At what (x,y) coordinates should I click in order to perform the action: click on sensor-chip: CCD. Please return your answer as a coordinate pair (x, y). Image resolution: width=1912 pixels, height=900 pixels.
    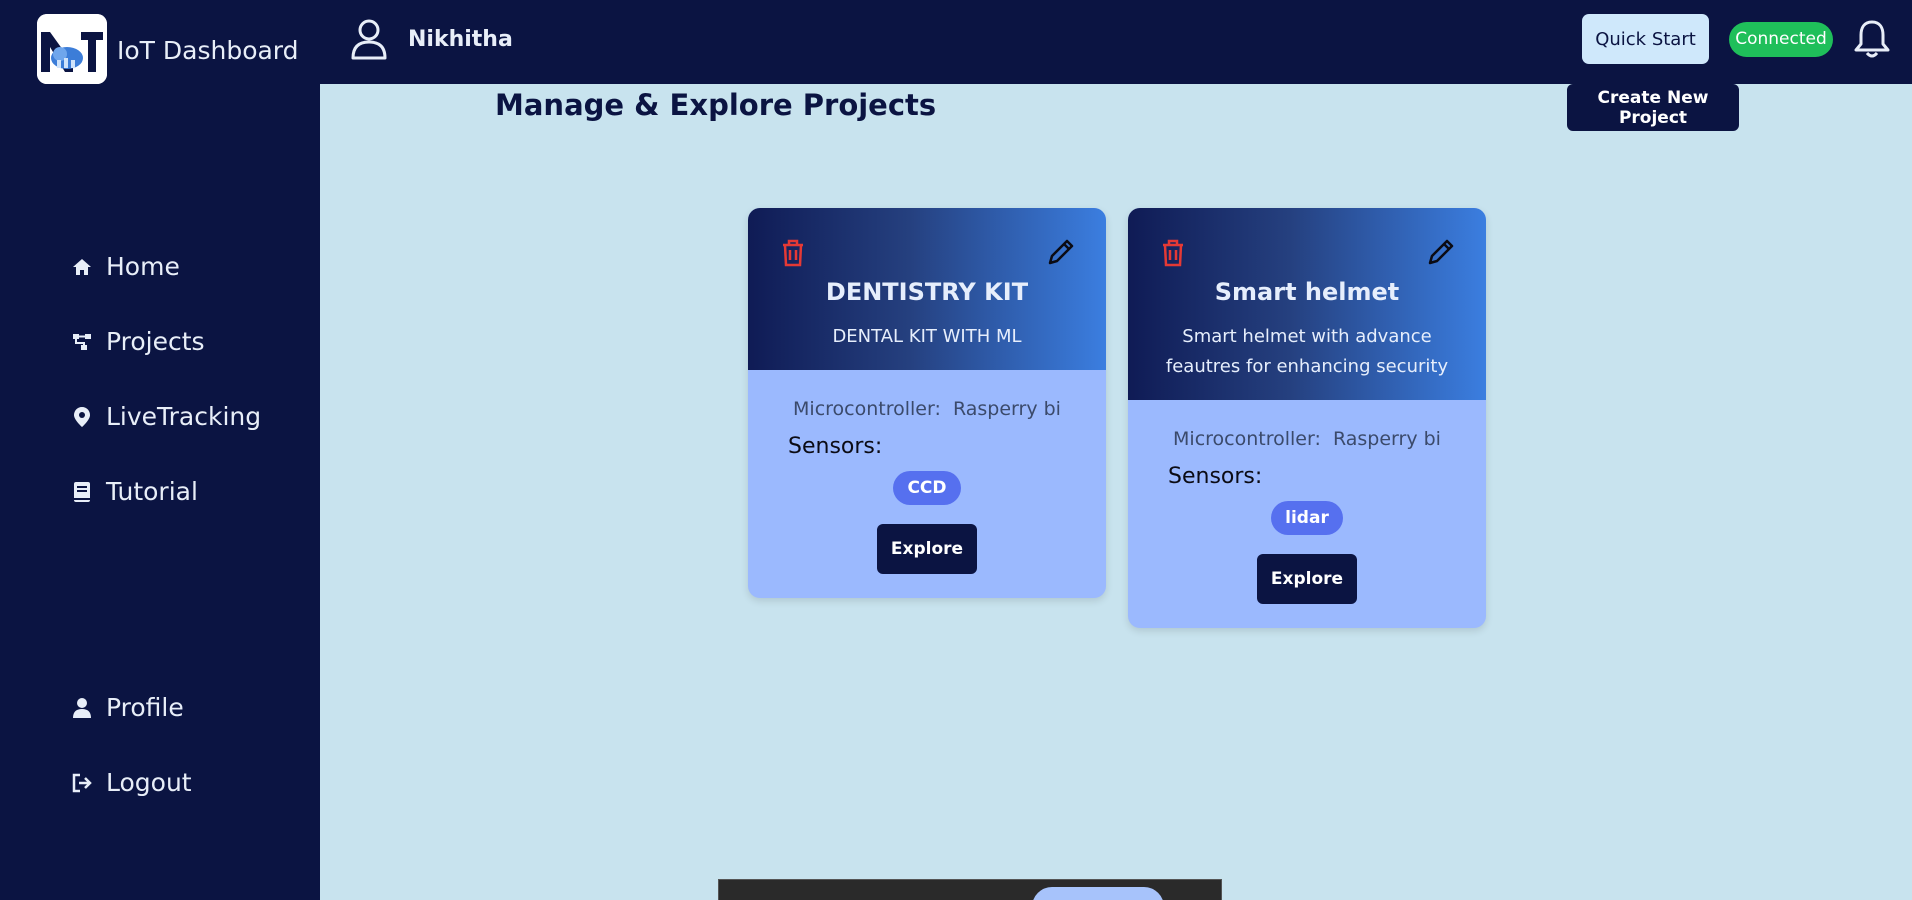
    Looking at the image, I should click on (927, 488).